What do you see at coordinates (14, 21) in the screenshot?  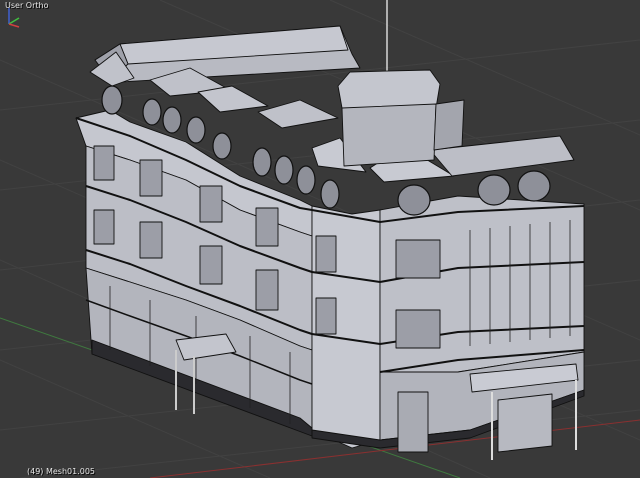 I see `y-axis-icon` at bounding box center [14, 21].